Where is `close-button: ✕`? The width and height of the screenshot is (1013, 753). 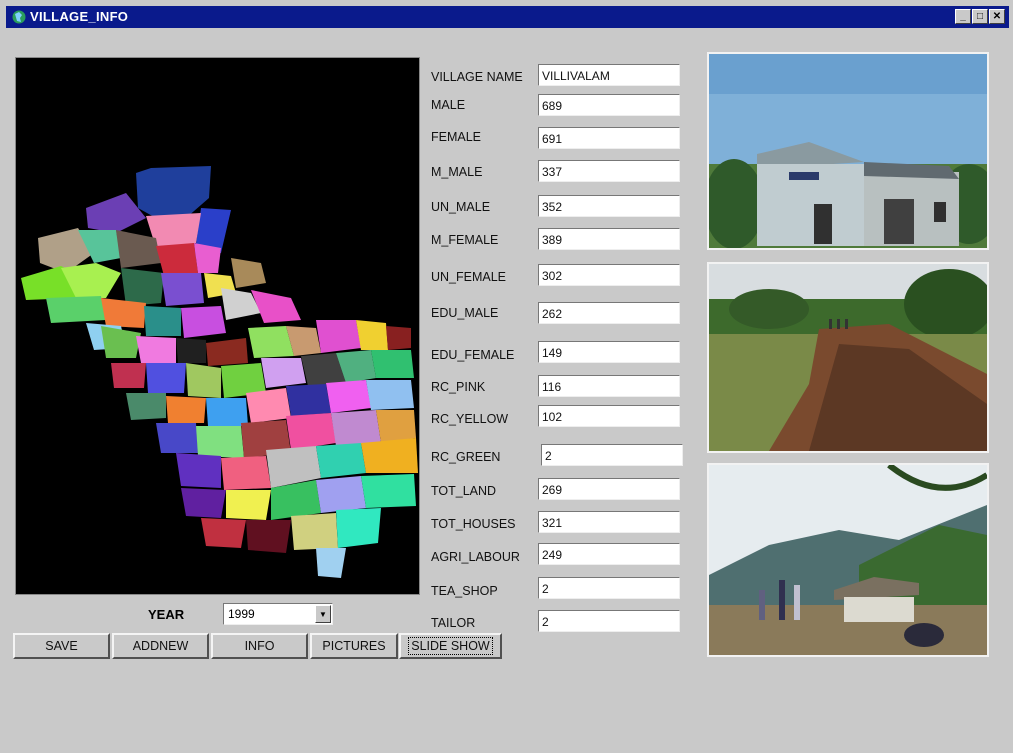 close-button: ✕ is located at coordinates (997, 16).